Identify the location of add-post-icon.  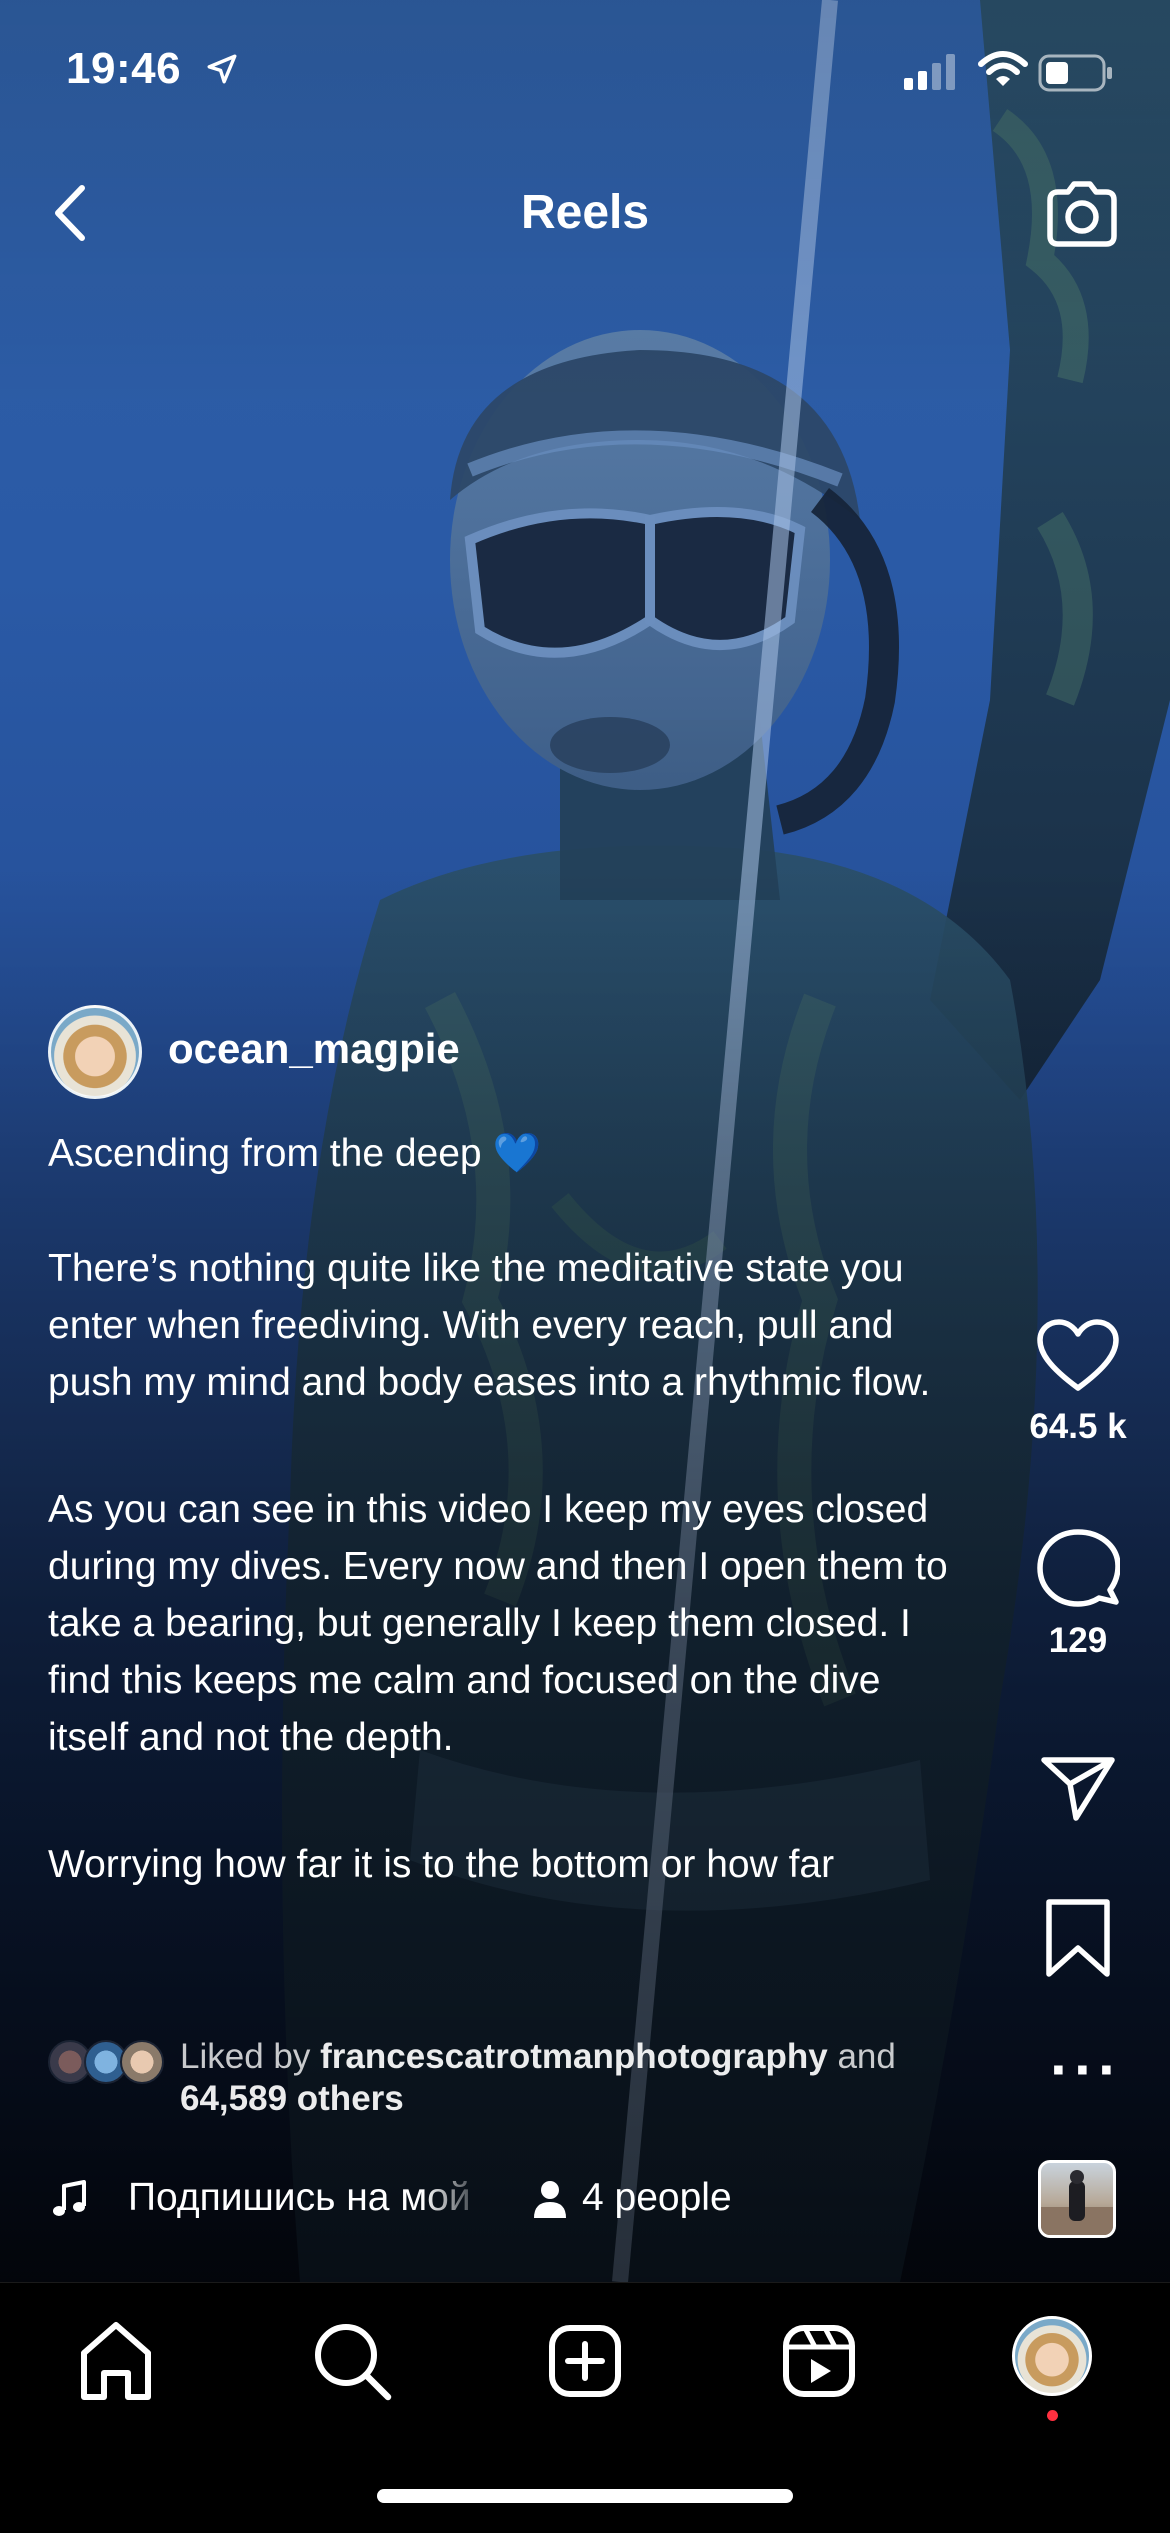
(585, 2361).